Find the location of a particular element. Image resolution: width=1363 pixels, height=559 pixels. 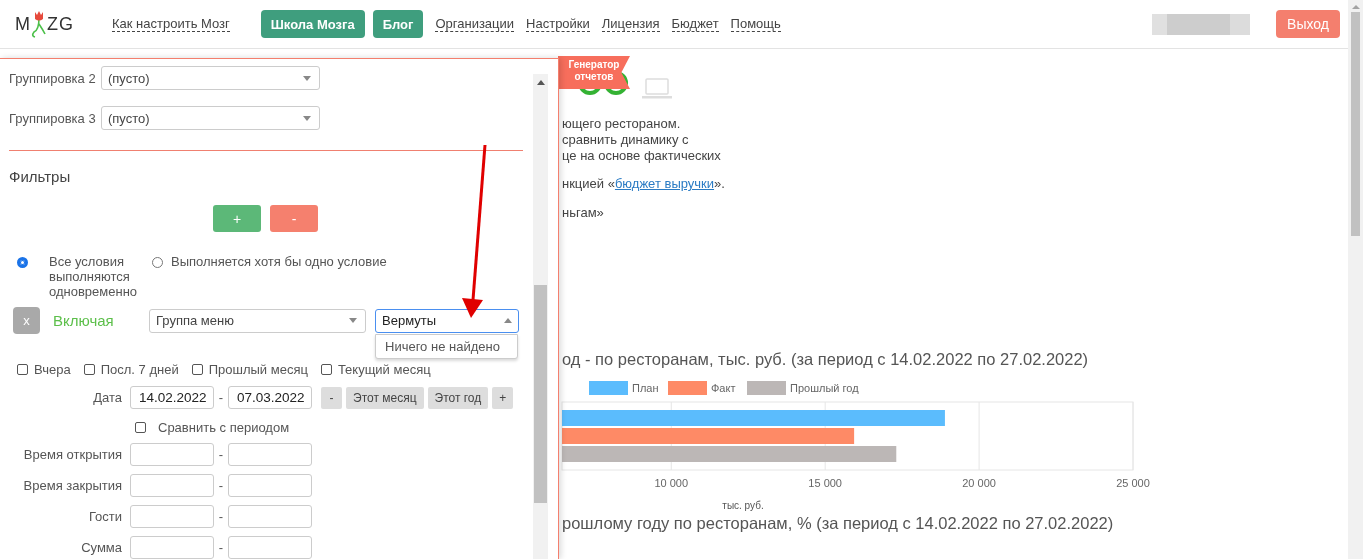

chart-title: рошлому году по ресторанам, % (за период с 14.02.2022 по 27.02.2022) is located at coordinates (838, 523).